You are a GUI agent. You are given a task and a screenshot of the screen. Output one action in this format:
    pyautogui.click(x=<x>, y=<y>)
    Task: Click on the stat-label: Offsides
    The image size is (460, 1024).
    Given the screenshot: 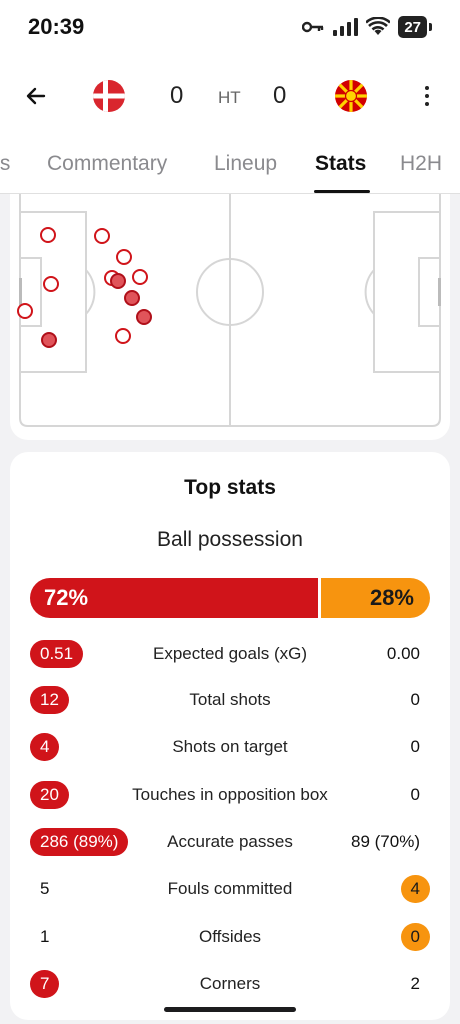 What is the action you would take?
    pyautogui.click(x=230, y=936)
    